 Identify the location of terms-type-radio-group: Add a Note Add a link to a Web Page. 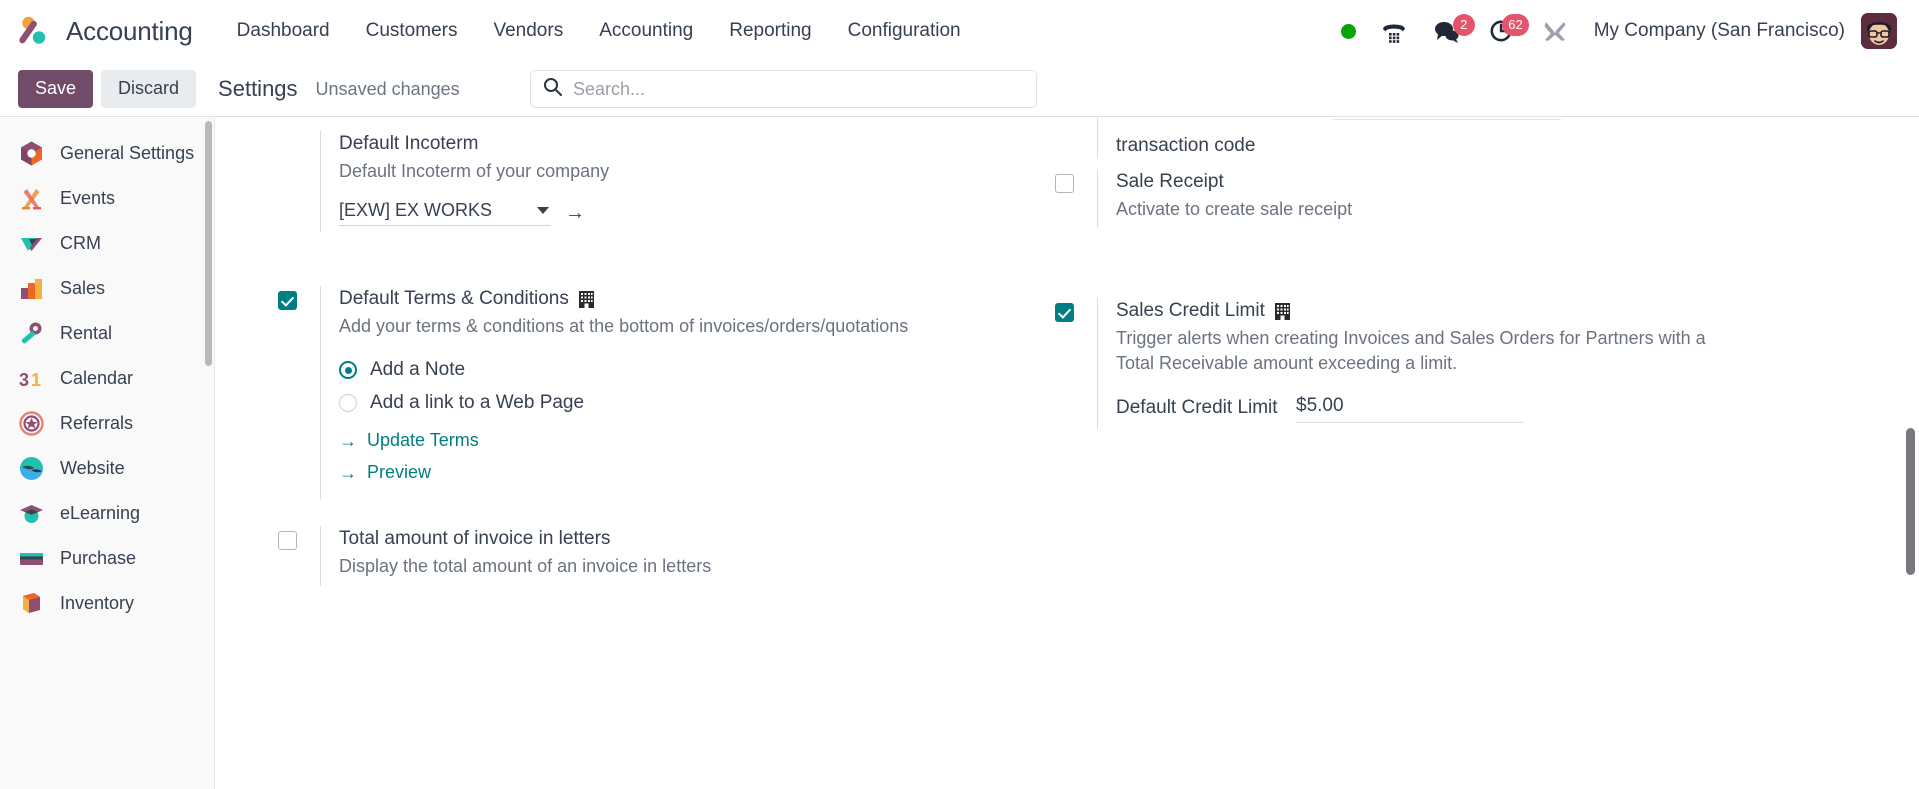
(666, 386).